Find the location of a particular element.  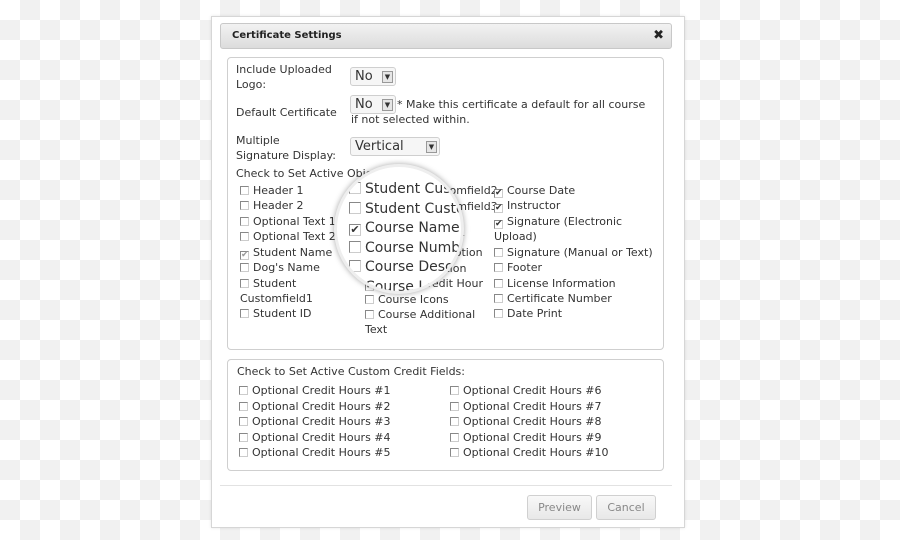

signature-display-label: Multiple Signature Display: is located at coordinates (286, 148).